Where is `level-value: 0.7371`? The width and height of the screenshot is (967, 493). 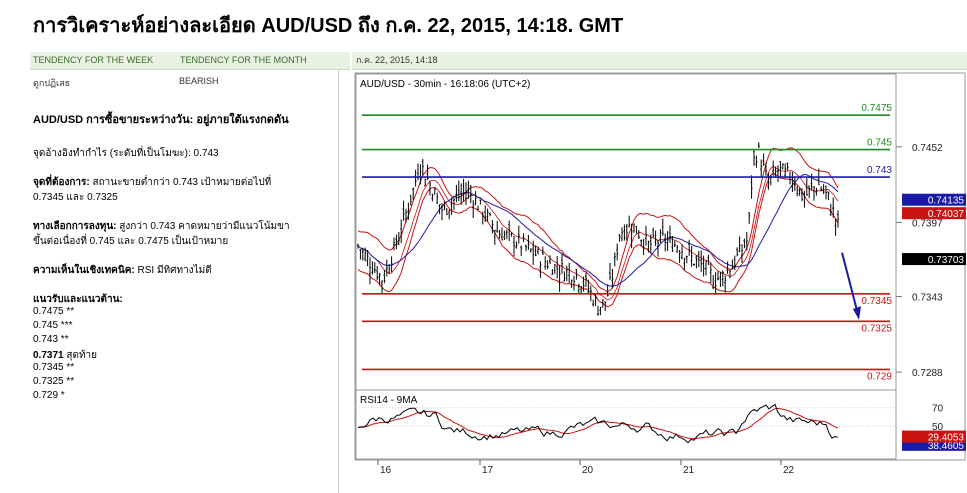
level-value: 0.7371 is located at coordinates (48, 355).